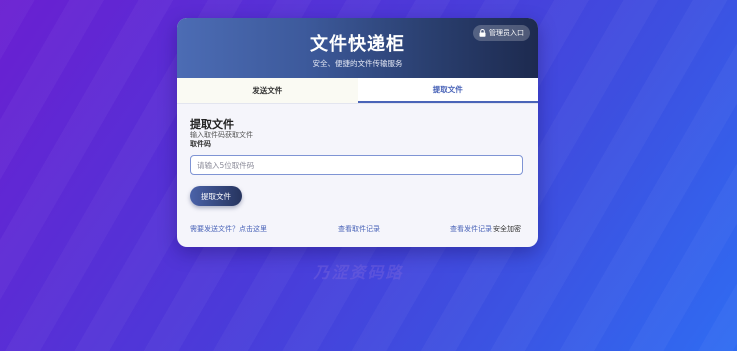  What do you see at coordinates (228, 229) in the screenshot?
I see `send-file-link: 需要发送文件？点击这里` at bounding box center [228, 229].